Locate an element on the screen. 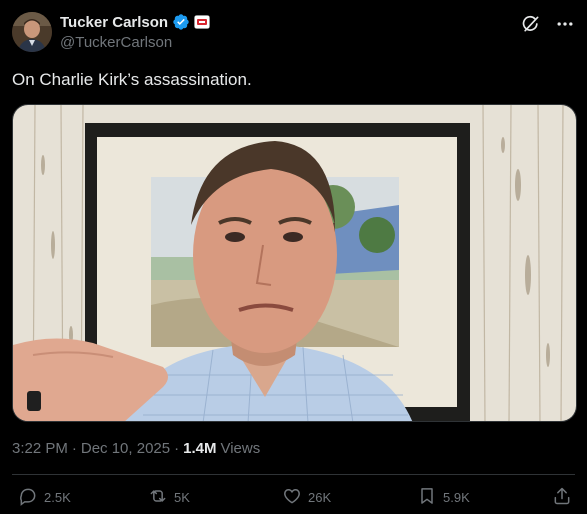  reply-count: 2.5K is located at coordinates (57, 497).